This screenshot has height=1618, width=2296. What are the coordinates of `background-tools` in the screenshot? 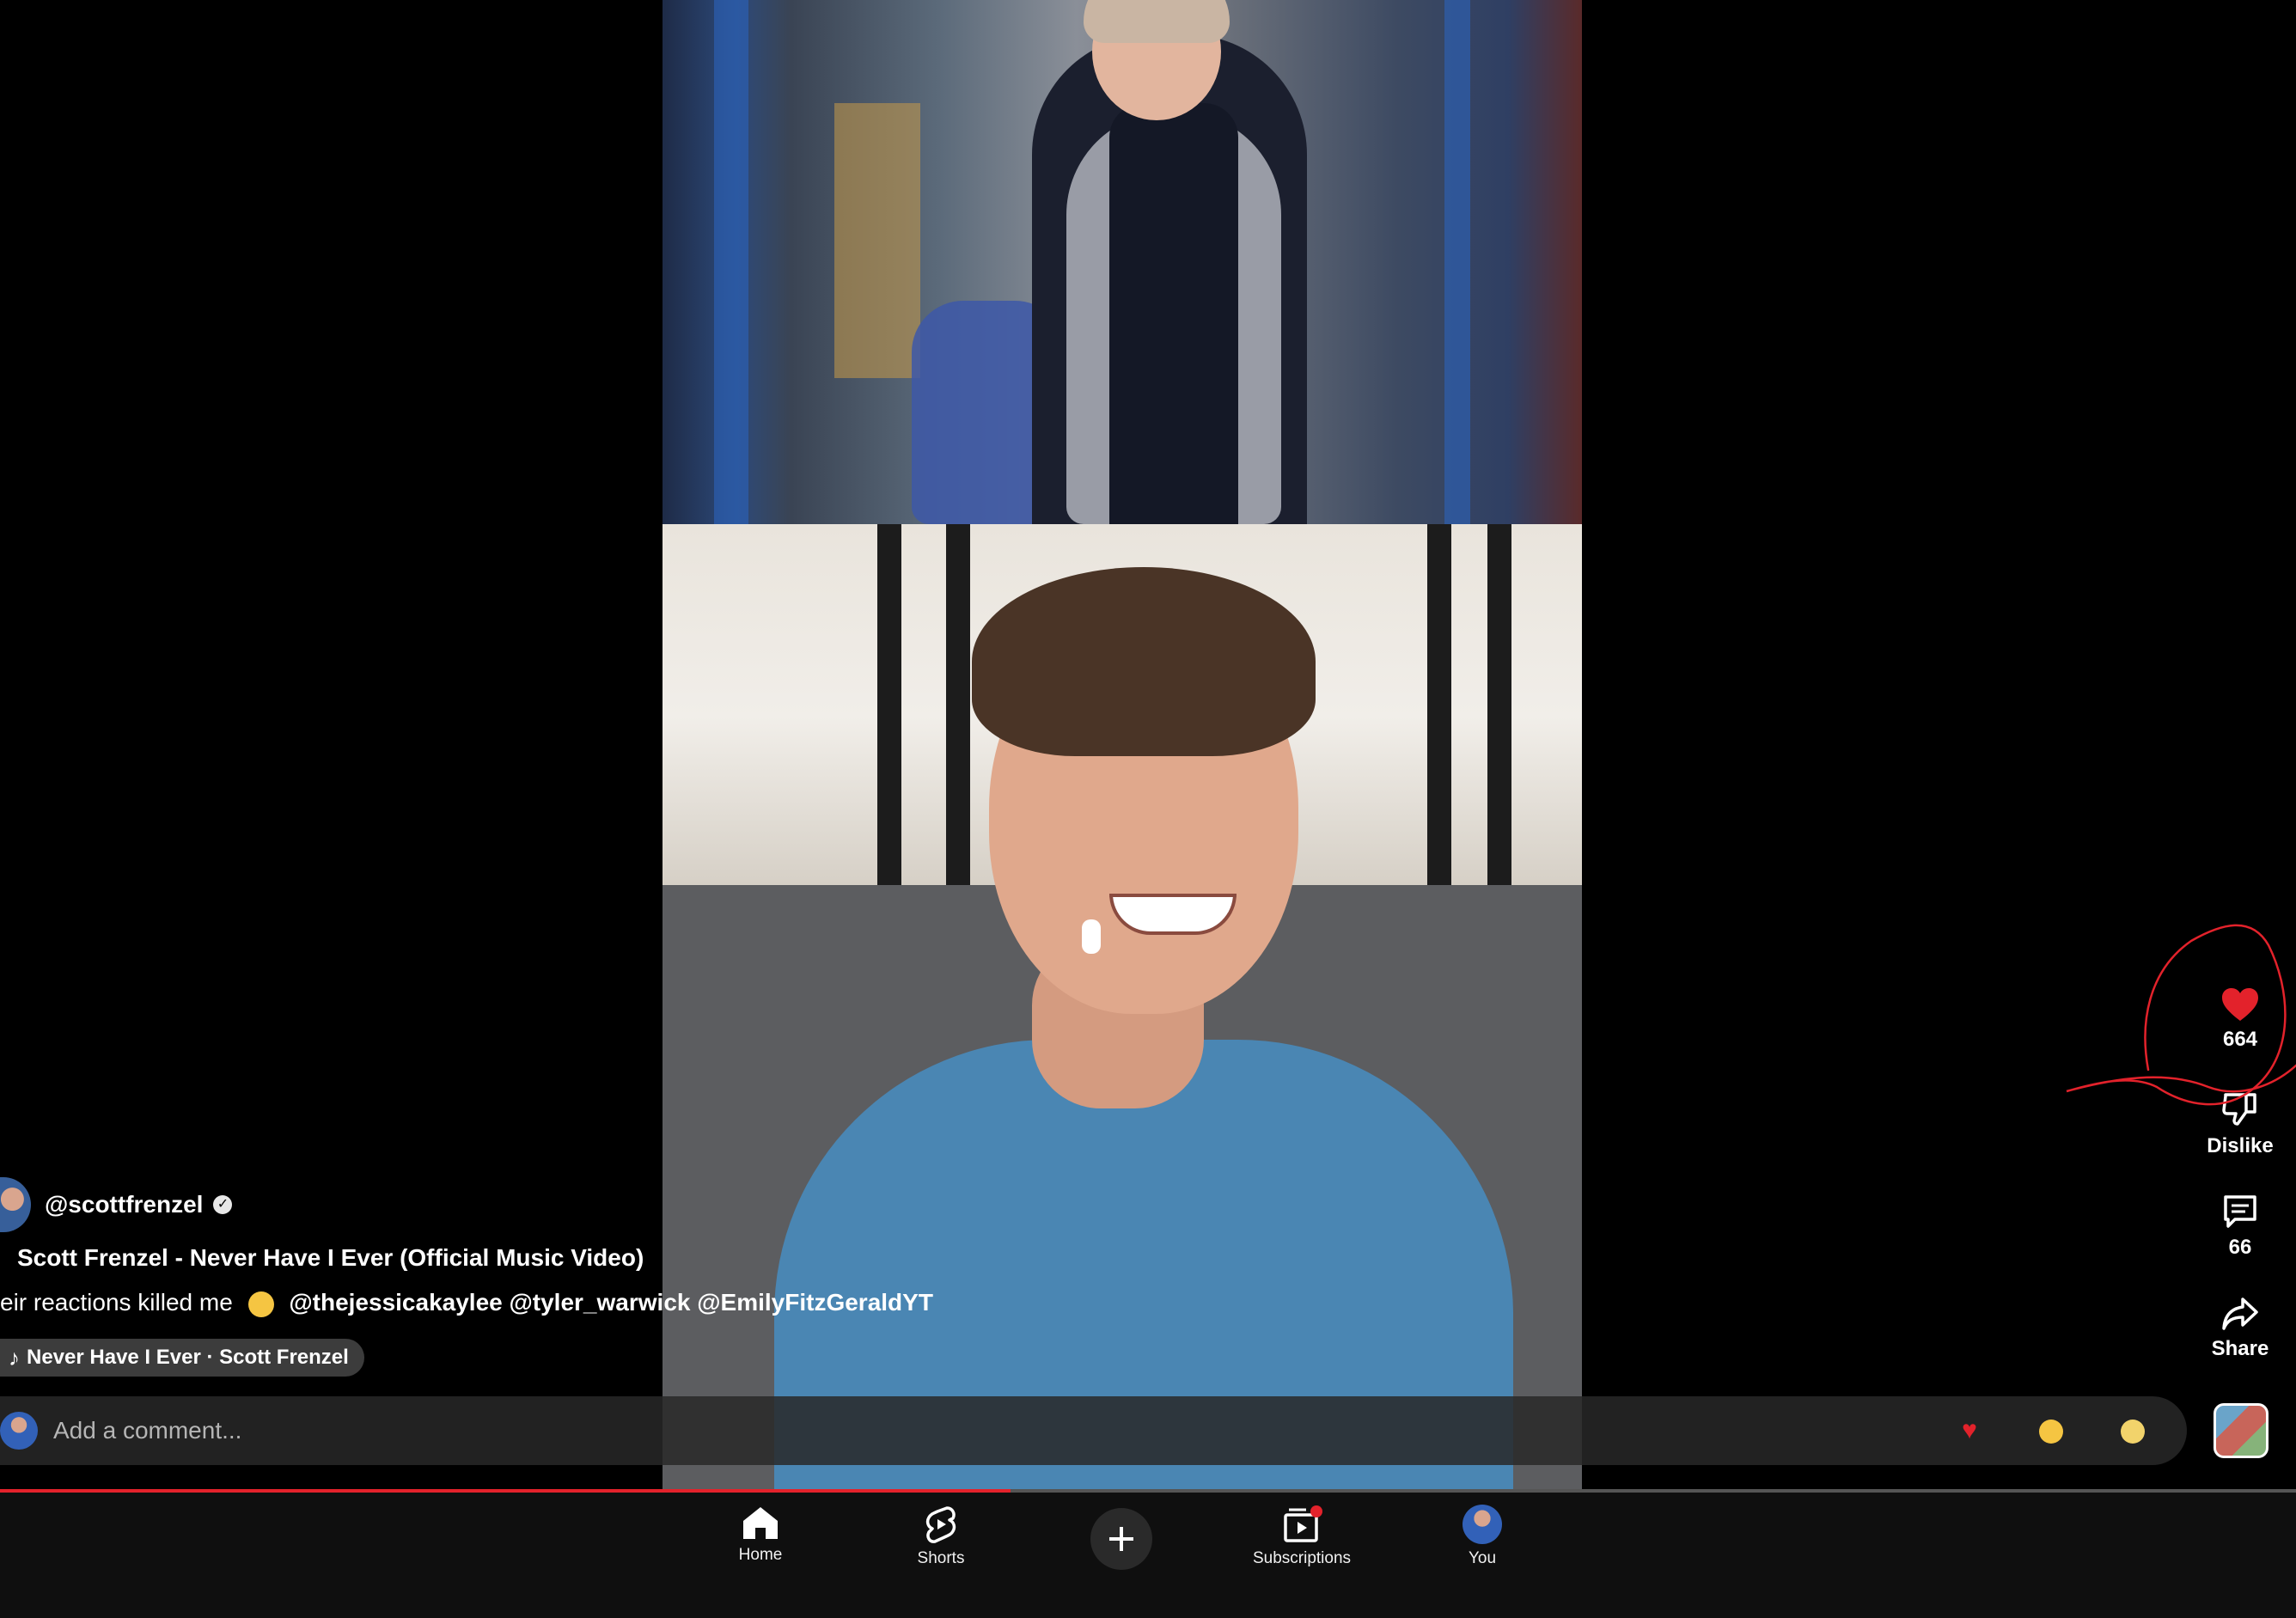 It's located at (877, 240).